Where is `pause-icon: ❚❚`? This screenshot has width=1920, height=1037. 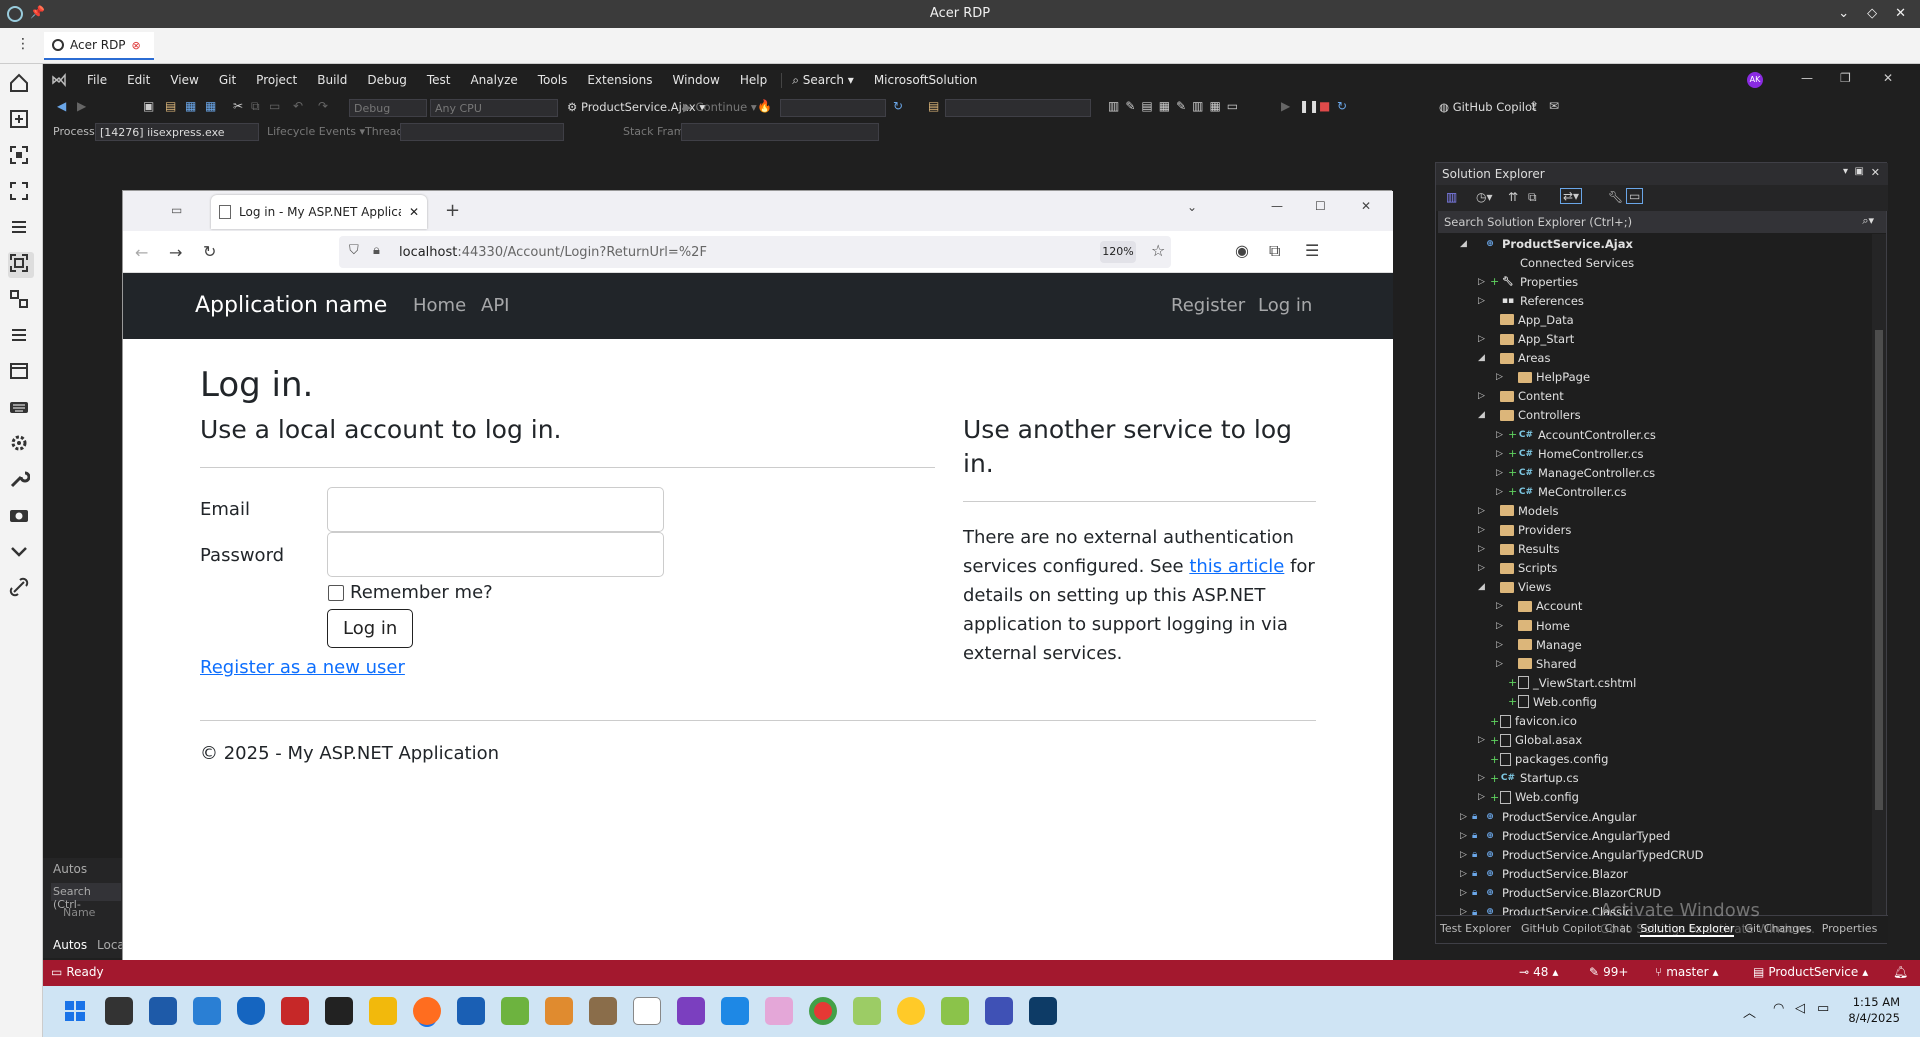
pause-icon: ❚❚ is located at coordinates (1309, 106).